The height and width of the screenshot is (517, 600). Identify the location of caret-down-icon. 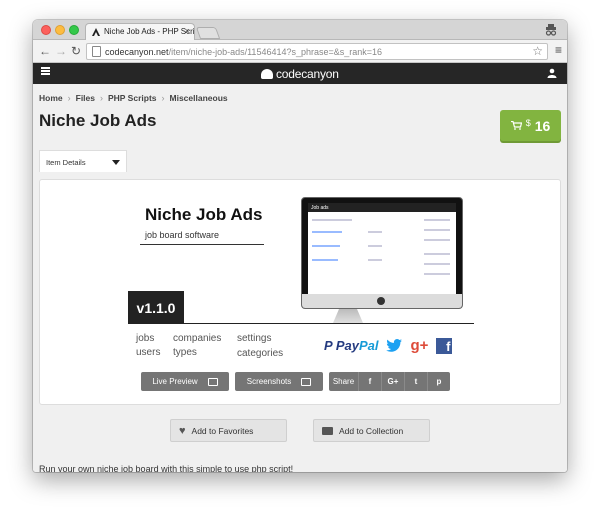
(116, 162).